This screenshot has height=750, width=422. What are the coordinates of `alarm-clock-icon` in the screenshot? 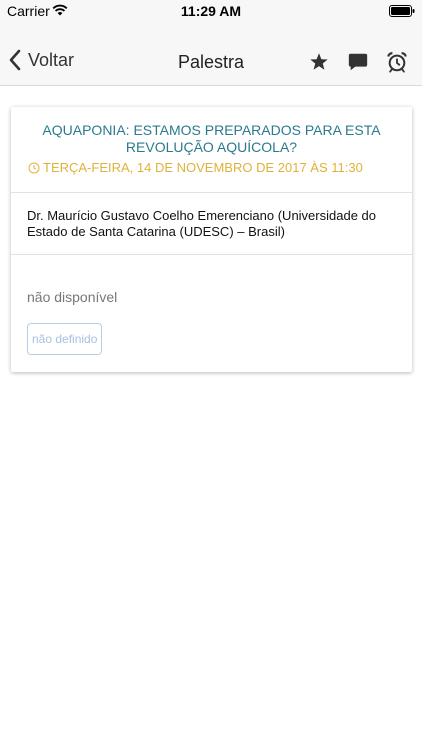 It's located at (397, 62).